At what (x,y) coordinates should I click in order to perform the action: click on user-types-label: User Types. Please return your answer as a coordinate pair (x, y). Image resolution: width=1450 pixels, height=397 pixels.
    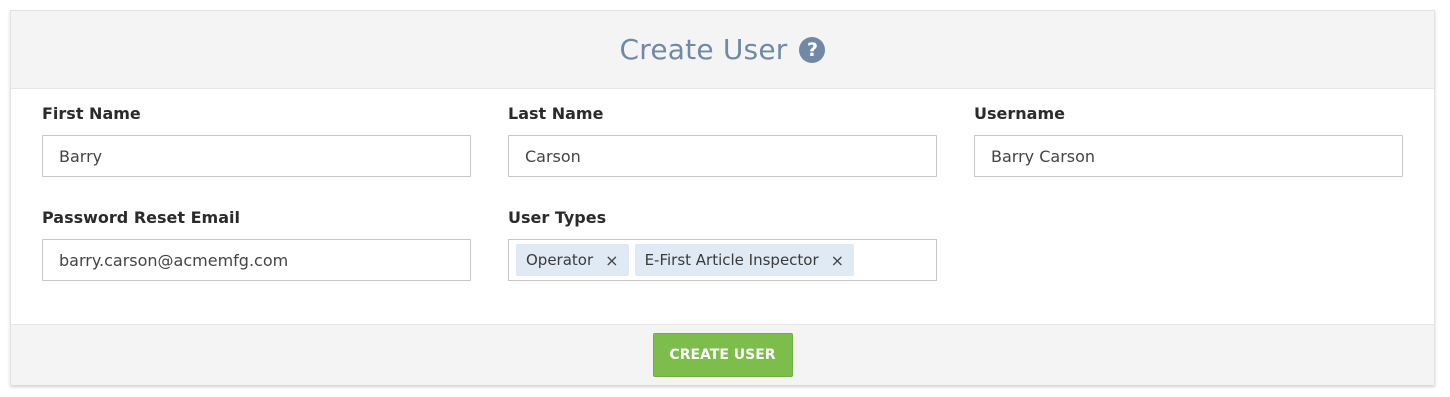
    Looking at the image, I should click on (557, 217).